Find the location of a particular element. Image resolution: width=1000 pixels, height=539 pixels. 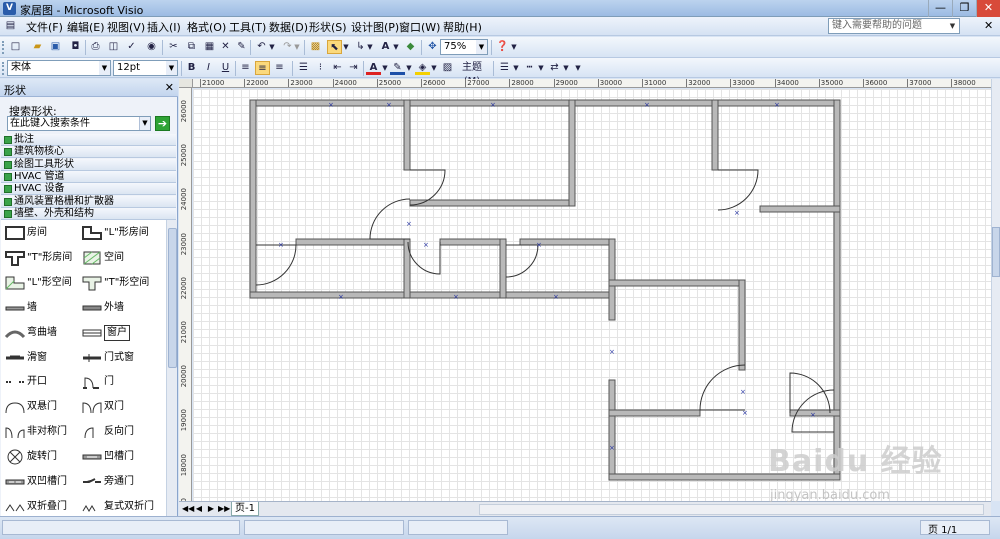

theme-button: 主题(M) is located at coordinates (472, 74).